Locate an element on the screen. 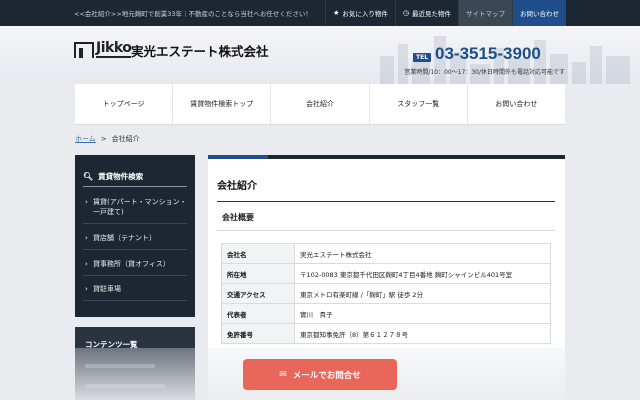 The height and width of the screenshot is (400, 640). top-contact-label: お問い合わせ is located at coordinates (539, 14).